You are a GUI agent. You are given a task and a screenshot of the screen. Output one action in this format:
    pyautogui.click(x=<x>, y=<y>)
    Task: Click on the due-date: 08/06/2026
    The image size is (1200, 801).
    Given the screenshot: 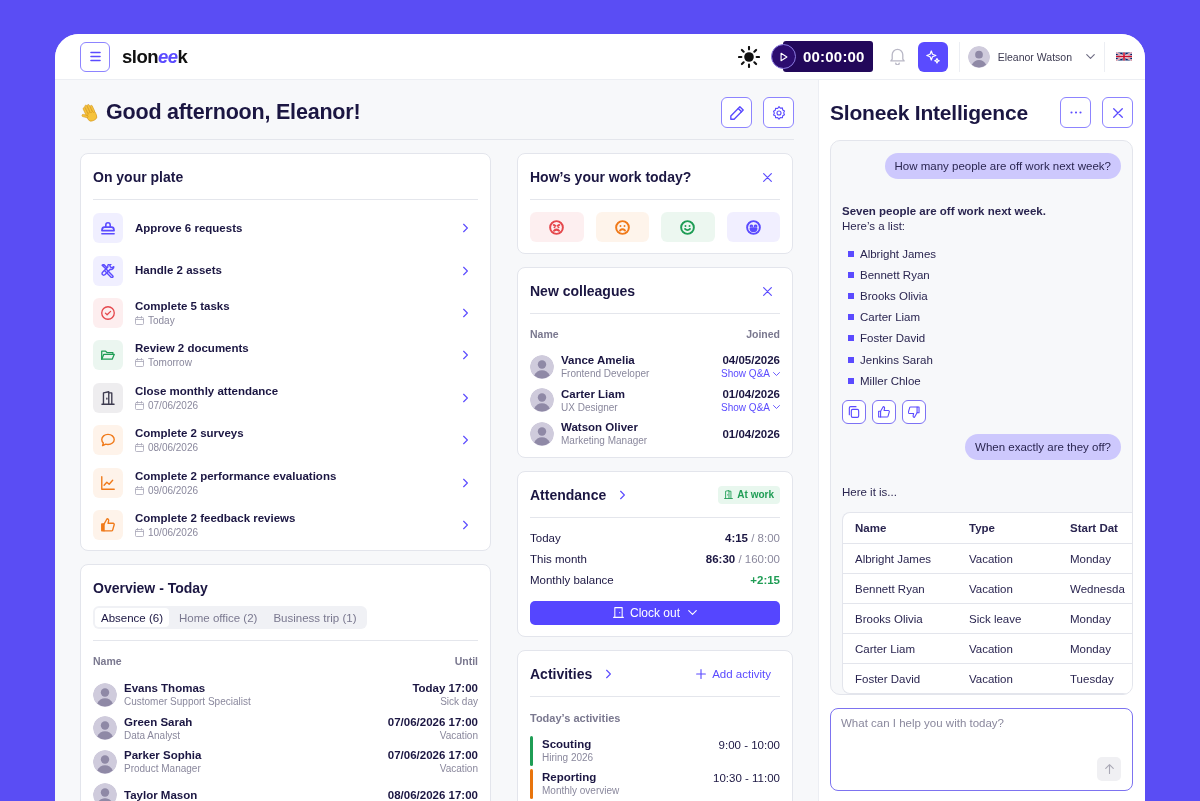 What is the action you would take?
    pyautogui.click(x=173, y=448)
    